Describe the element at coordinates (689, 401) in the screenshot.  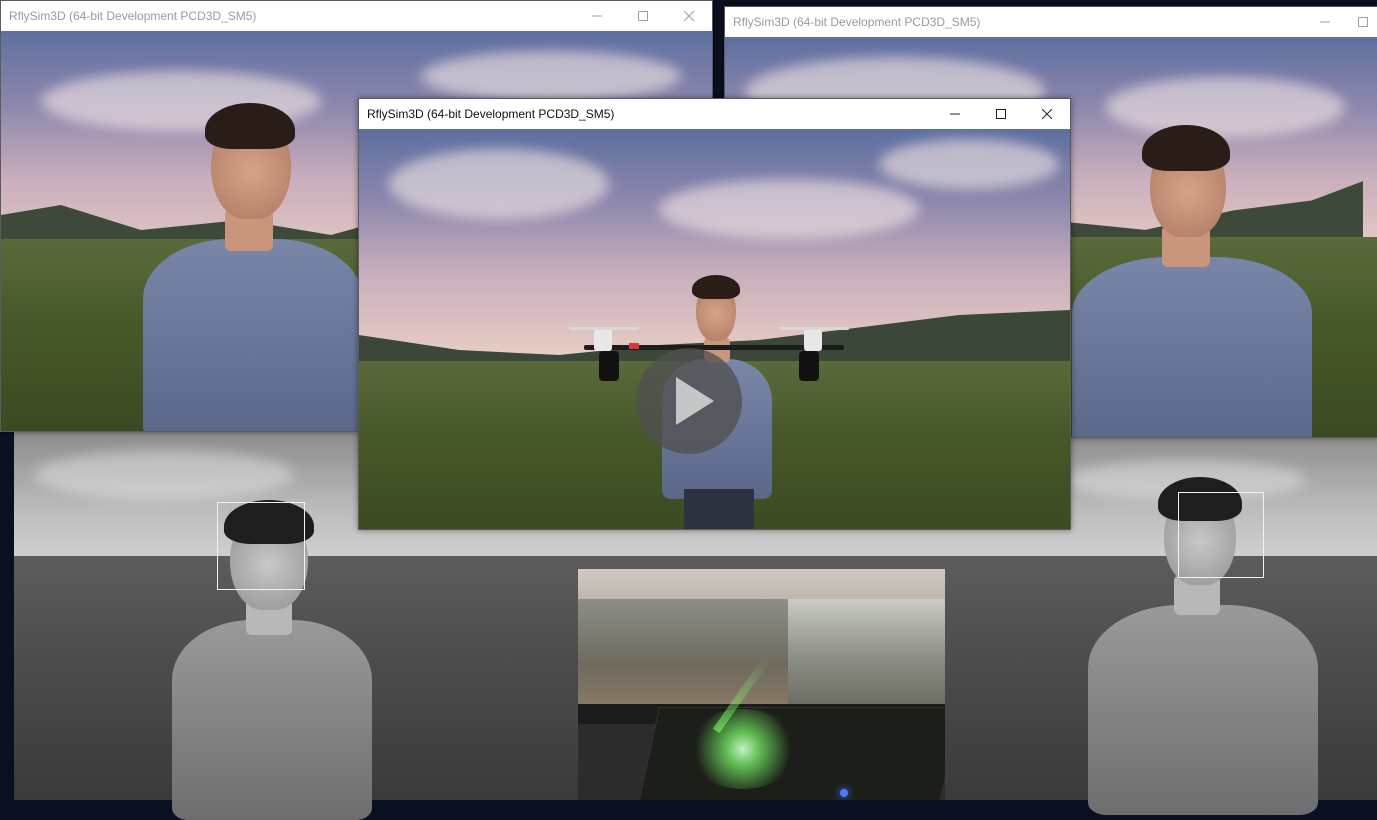
I see `play-icon` at that location.